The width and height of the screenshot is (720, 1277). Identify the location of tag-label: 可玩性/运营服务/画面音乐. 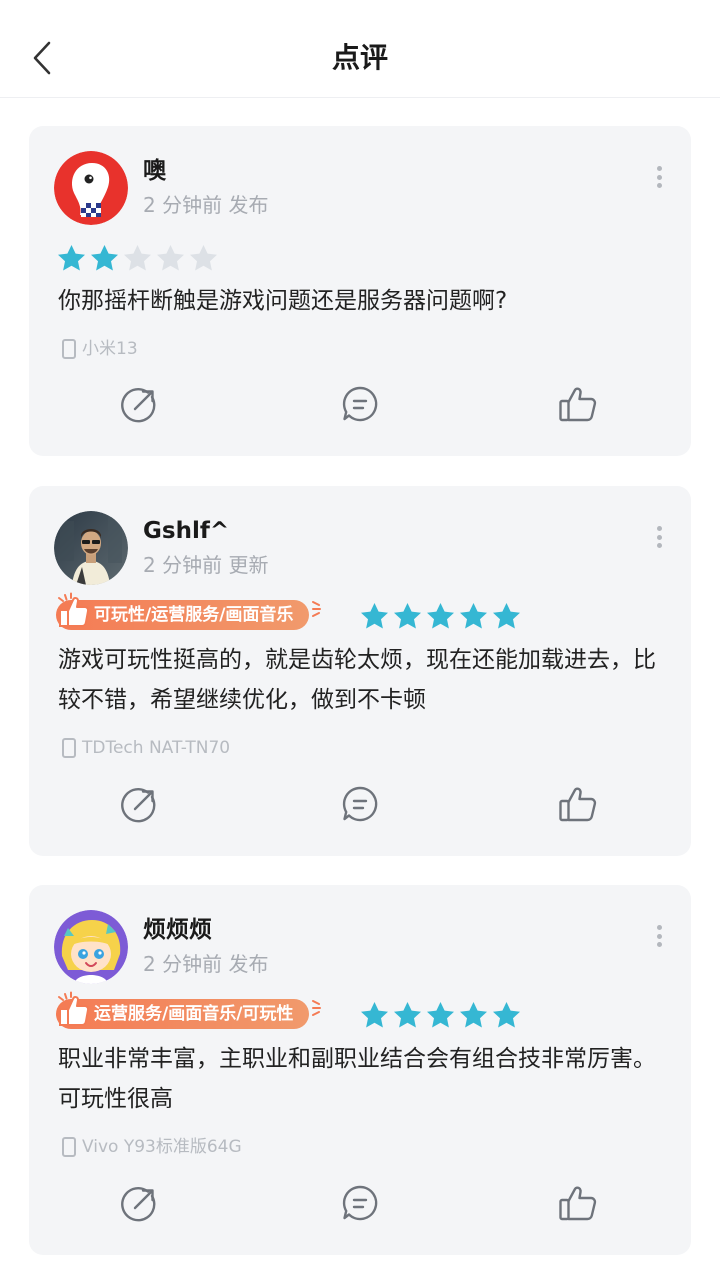
(183, 615).